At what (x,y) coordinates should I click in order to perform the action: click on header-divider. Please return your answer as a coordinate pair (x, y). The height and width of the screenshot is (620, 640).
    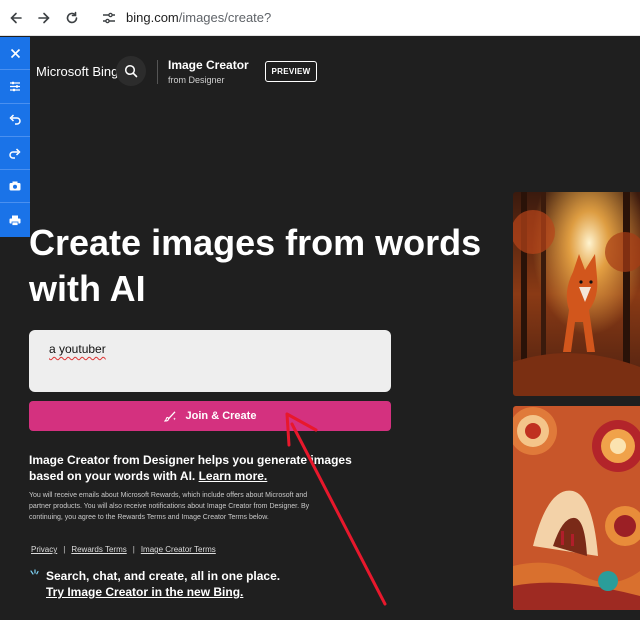
    Looking at the image, I should click on (157, 72).